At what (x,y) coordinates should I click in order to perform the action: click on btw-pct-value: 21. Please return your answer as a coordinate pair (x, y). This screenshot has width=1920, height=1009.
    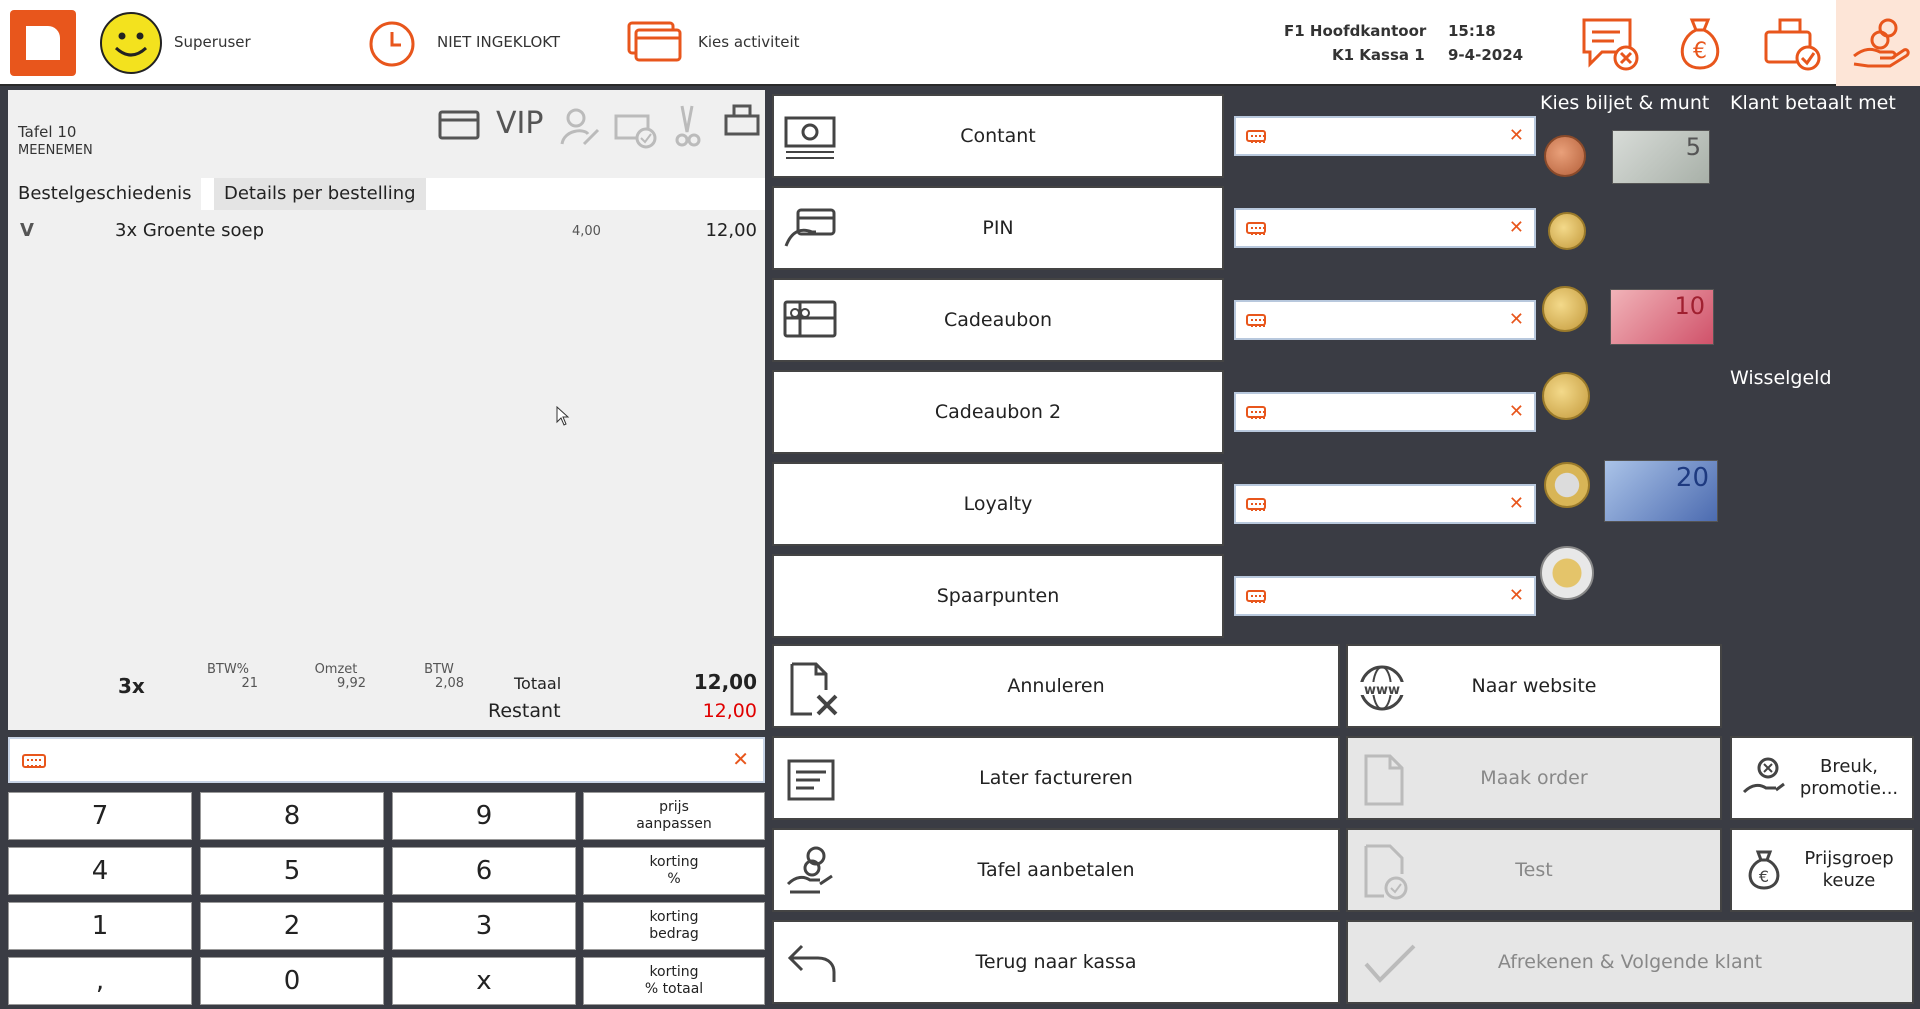
    Looking at the image, I should click on (249, 683).